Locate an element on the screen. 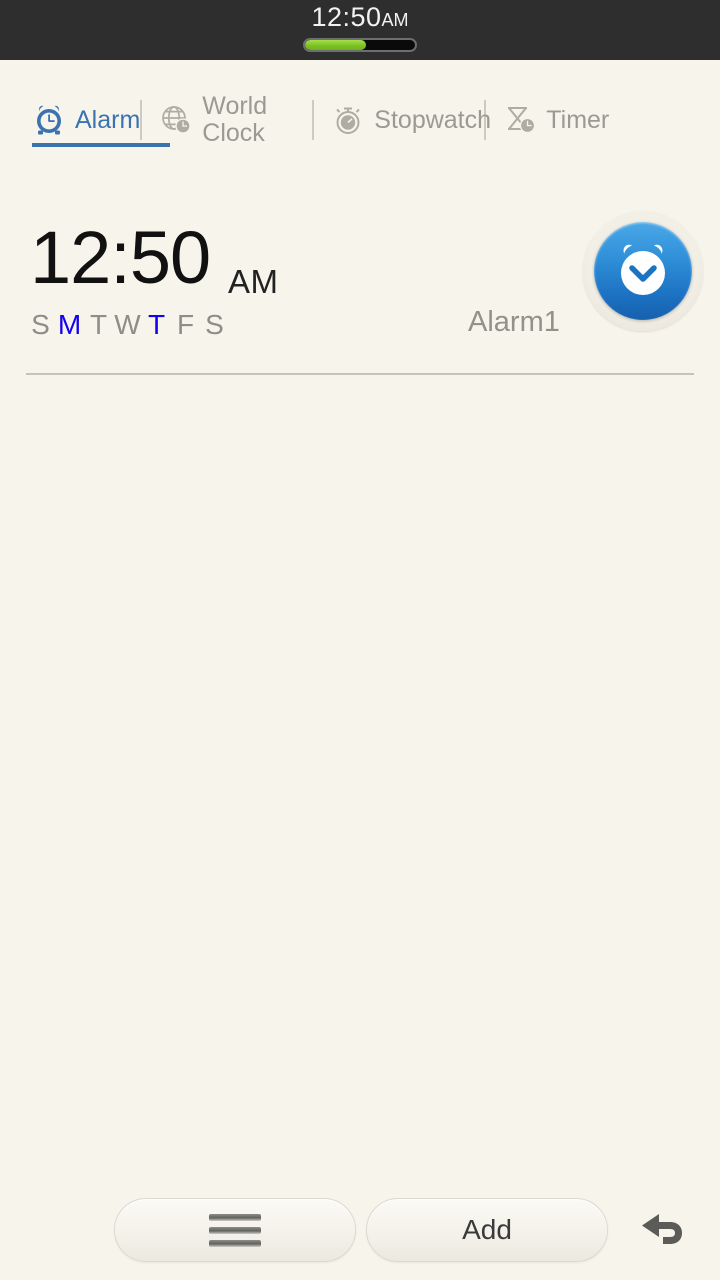 The height and width of the screenshot is (1280, 720). tab-stopwatch-label: Stopwatch is located at coordinates (433, 119).